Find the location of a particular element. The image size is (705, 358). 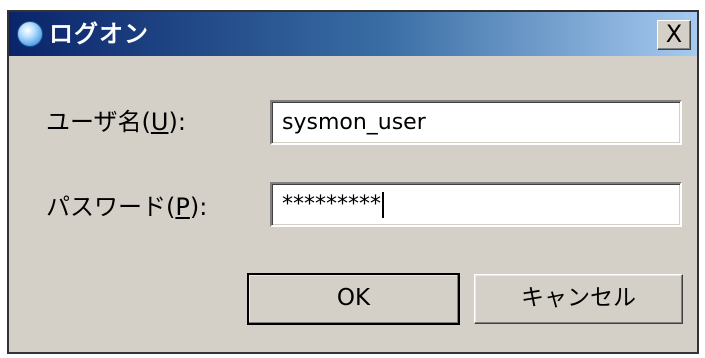

username-field: sysmon_user is located at coordinates (476, 122).